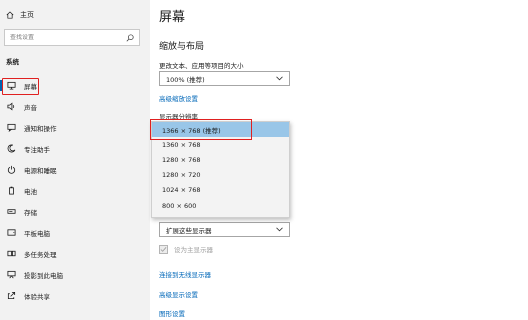  Describe the element at coordinates (220, 175) in the screenshot. I see `resolution-option: 1280 × 720` at that location.